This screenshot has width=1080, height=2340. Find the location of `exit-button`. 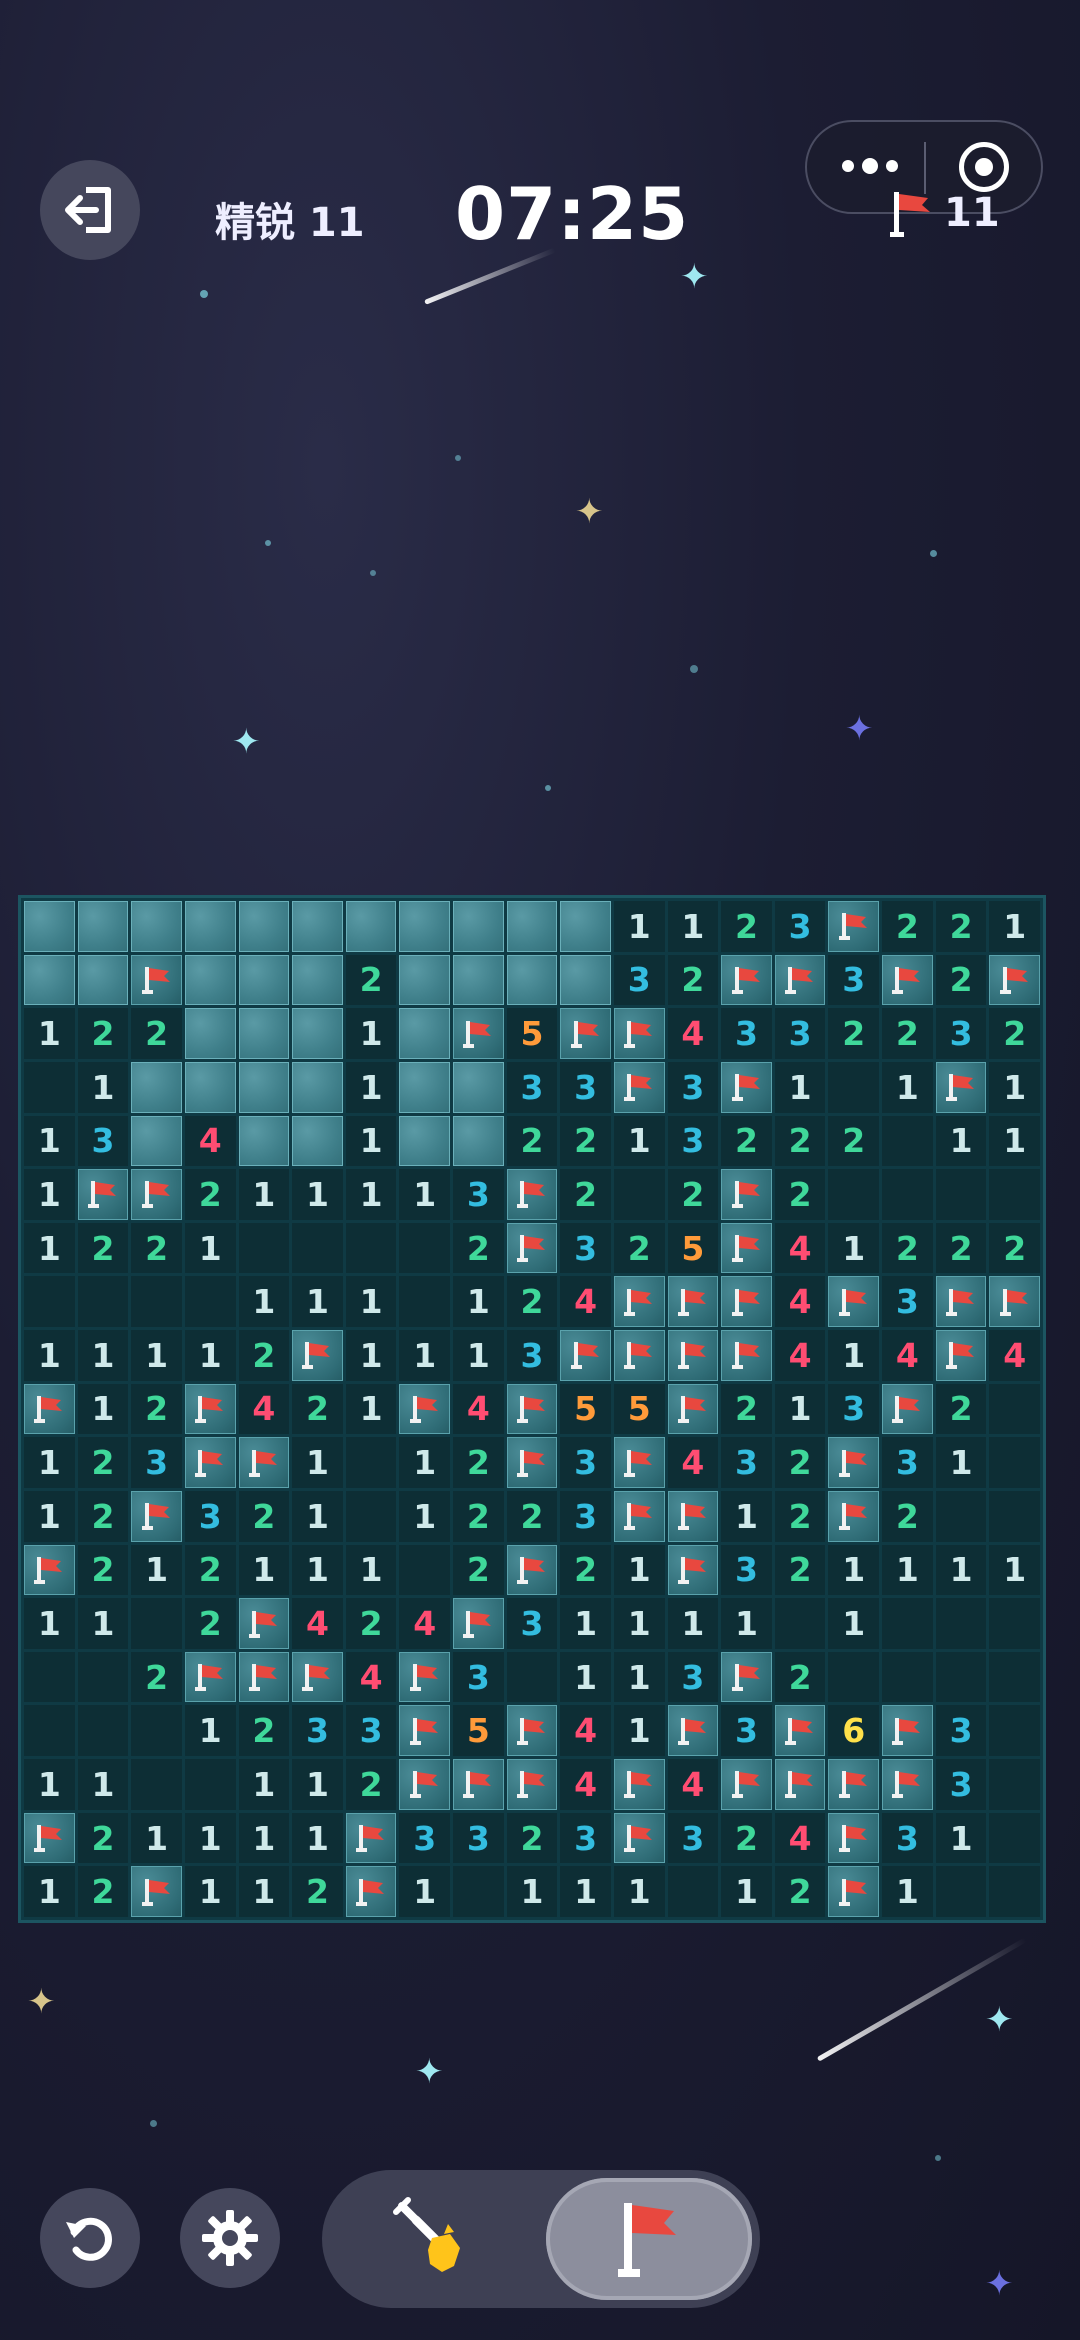

exit-button is located at coordinates (90, 210).